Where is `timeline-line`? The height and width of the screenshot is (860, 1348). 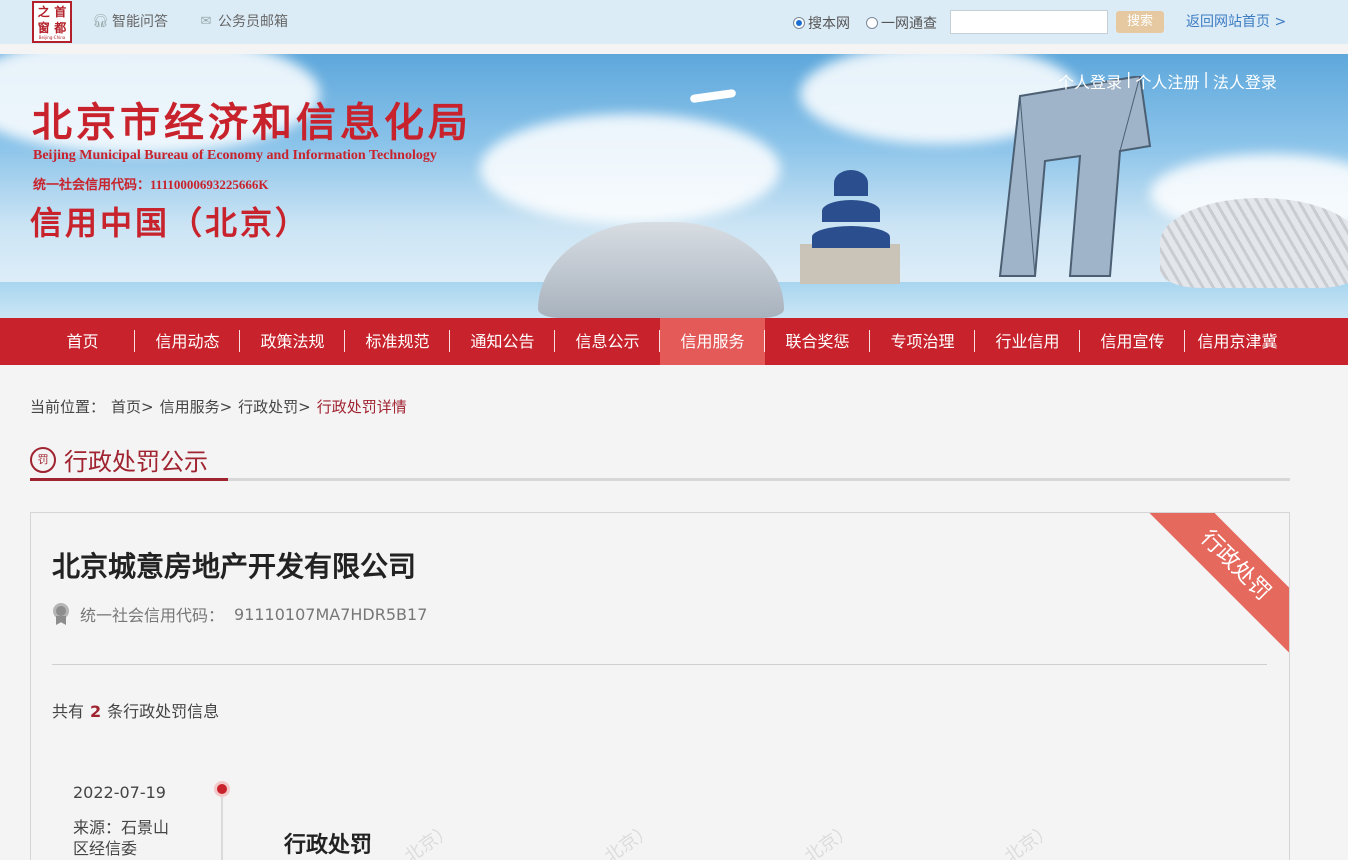 timeline-line is located at coordinates (222, 828).